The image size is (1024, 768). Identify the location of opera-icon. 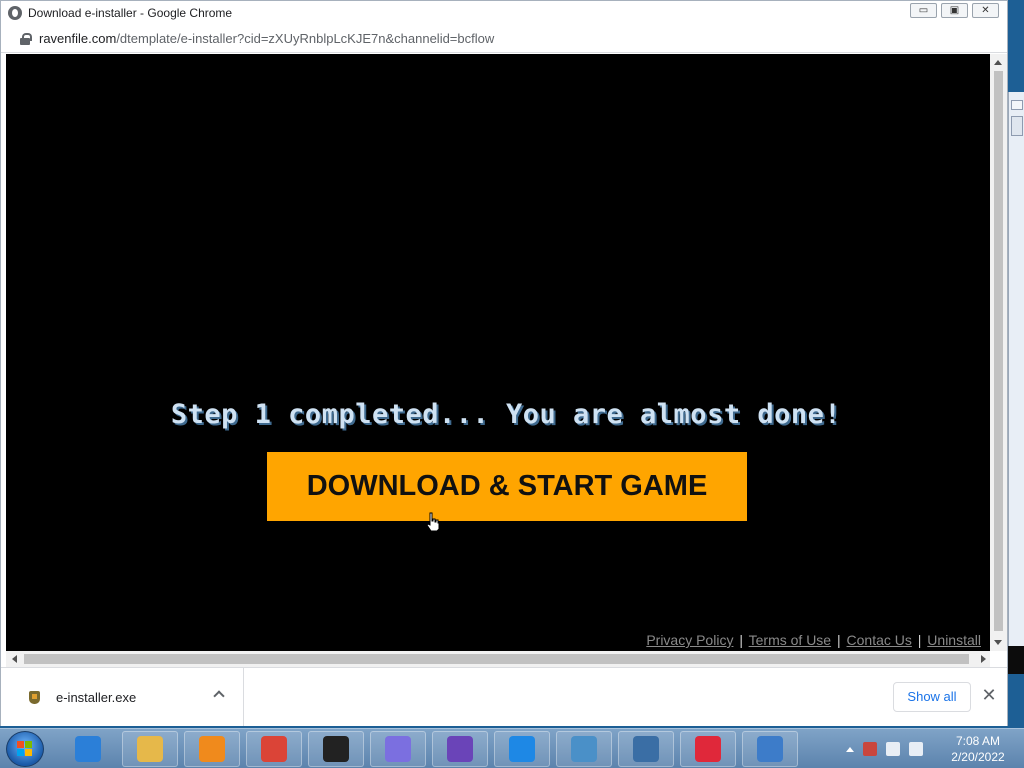
(708, 749).